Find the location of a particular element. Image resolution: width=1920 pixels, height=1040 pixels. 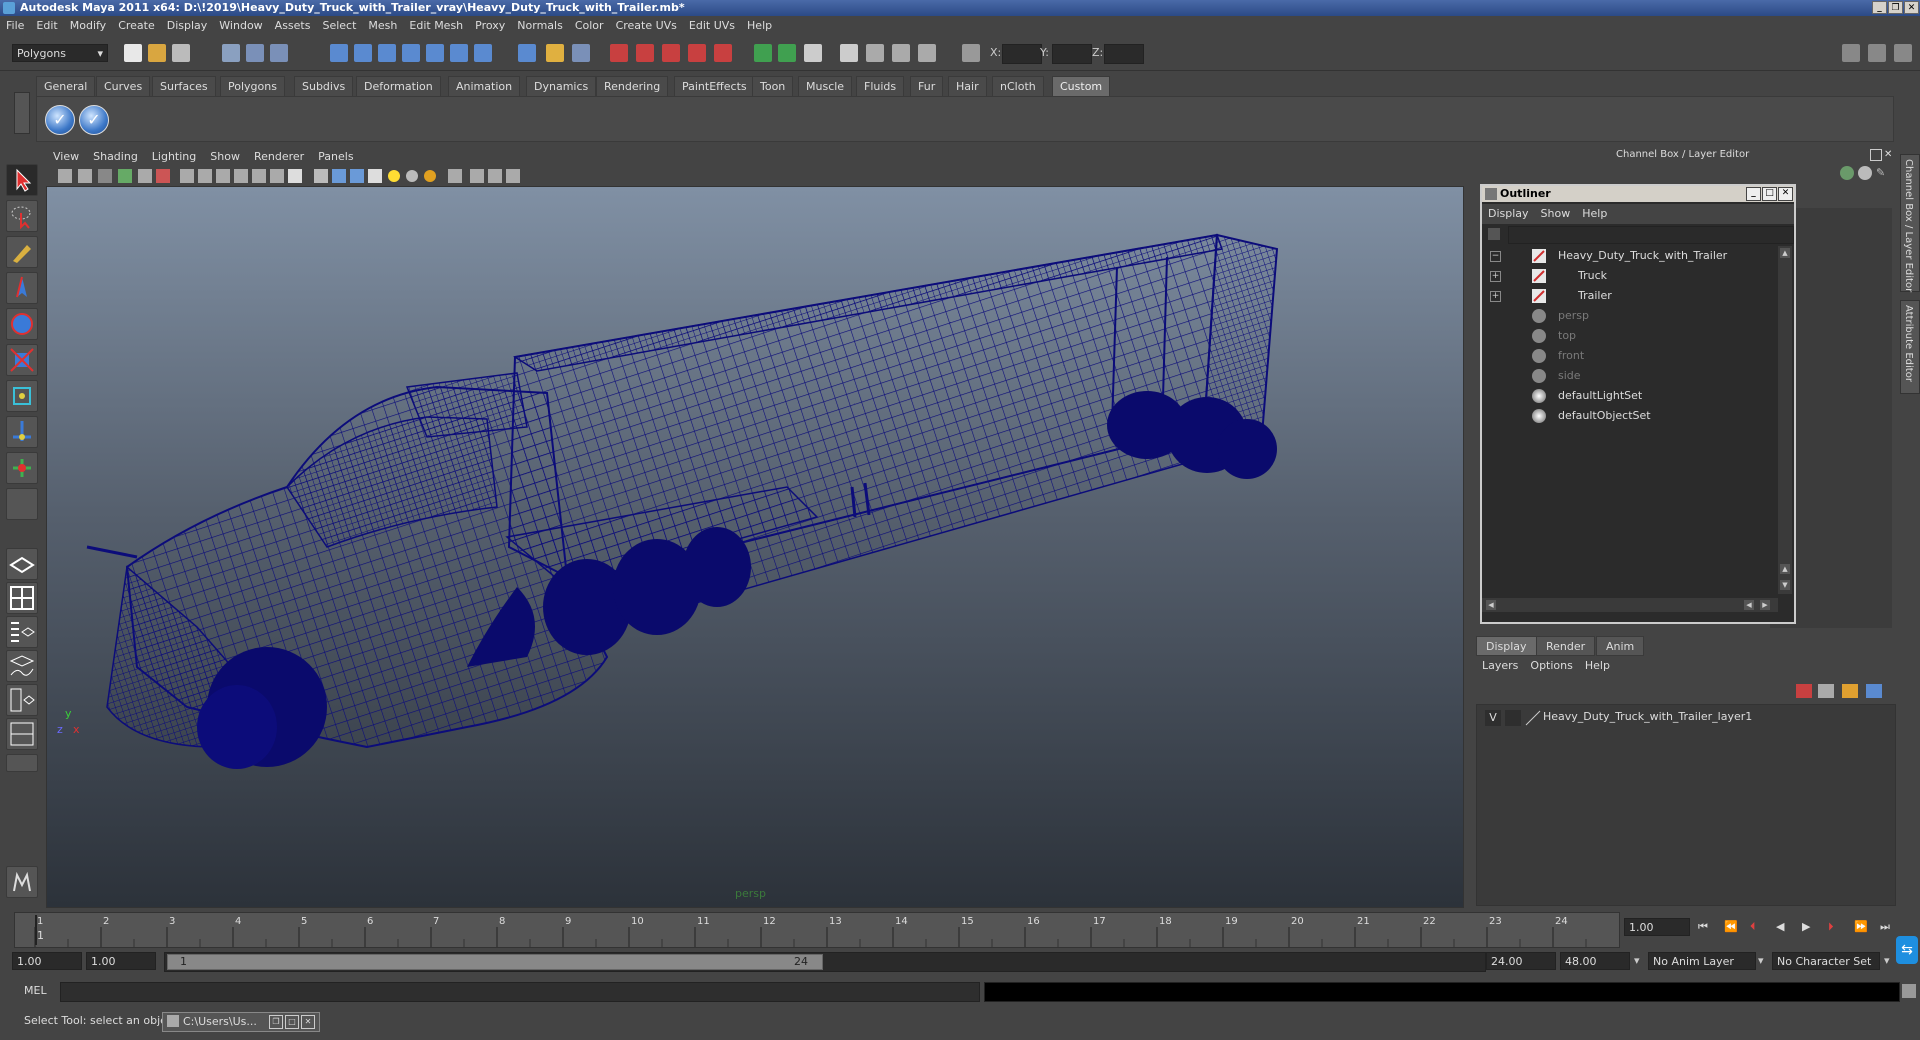

play-forwards-icon: ▶ is located at coordinates (1806, 926).